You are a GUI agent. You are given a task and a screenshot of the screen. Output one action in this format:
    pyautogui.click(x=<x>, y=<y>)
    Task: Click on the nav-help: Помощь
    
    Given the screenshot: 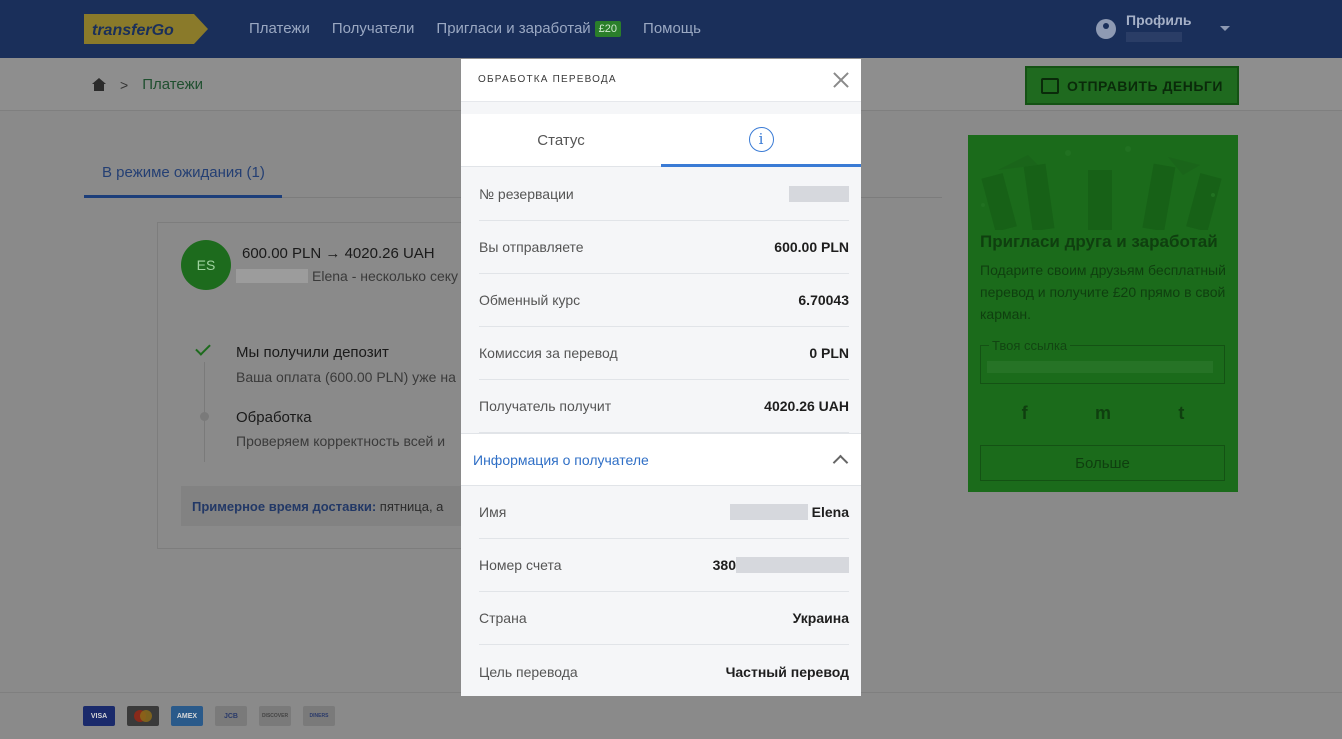 What is the action you would take?
    pyautogui.click(x=672, y=28)
    